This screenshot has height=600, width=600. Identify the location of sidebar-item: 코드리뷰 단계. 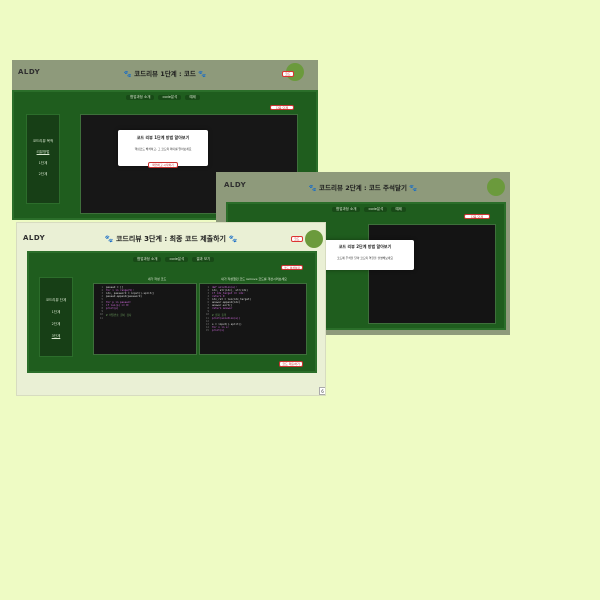
(56, 300).